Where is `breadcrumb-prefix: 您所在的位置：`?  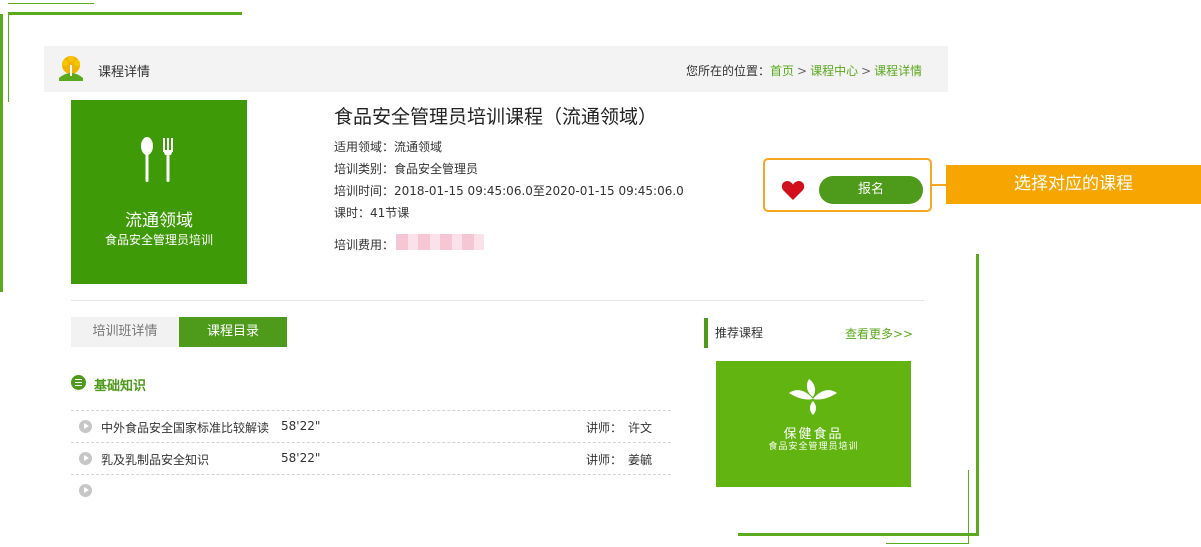 breadcrumb-prefix: 您所在的位置： is located at coordinates (728, 71).